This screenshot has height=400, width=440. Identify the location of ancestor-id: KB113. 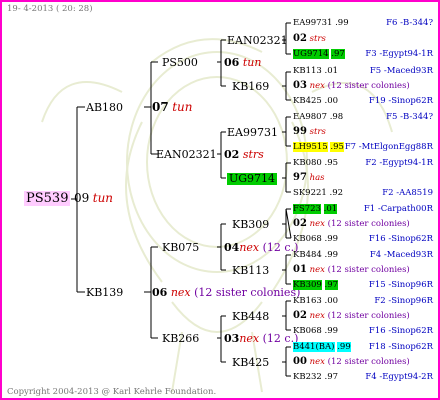
(307, 71).